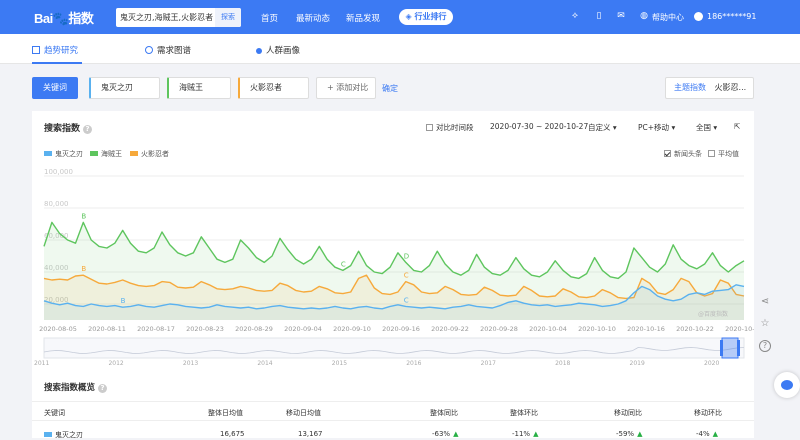 The image size is (800, 440). I want to click on legend-item-3: 火影忍者, so click(149, 154).